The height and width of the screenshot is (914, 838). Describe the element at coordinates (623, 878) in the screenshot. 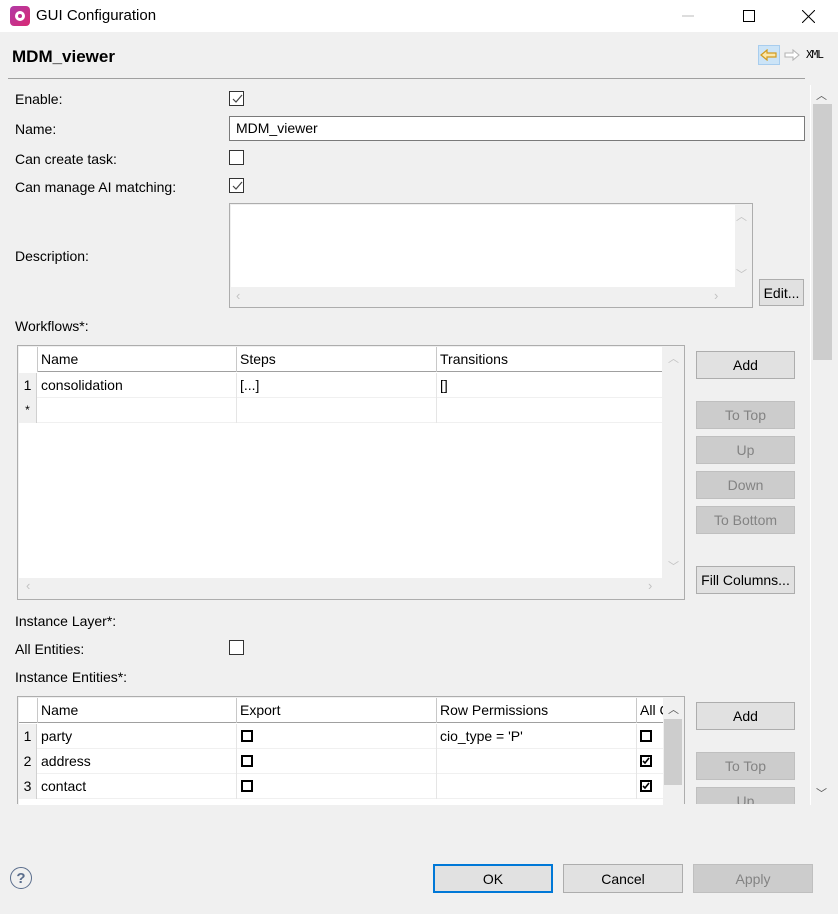

I see `cancel-button: Cancel` at that location.